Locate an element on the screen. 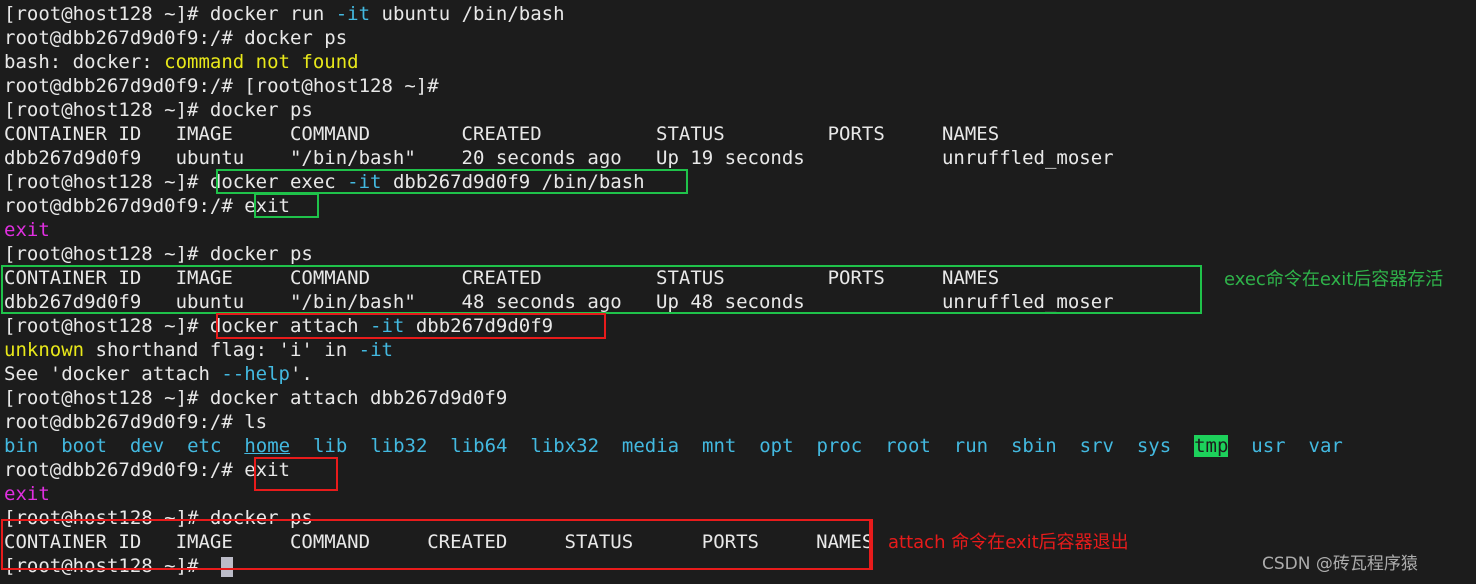 The width and height of the screenshot is (1476, 584). terminal-line: See 'docker attach --help'. is located at coordinates (158, 374).